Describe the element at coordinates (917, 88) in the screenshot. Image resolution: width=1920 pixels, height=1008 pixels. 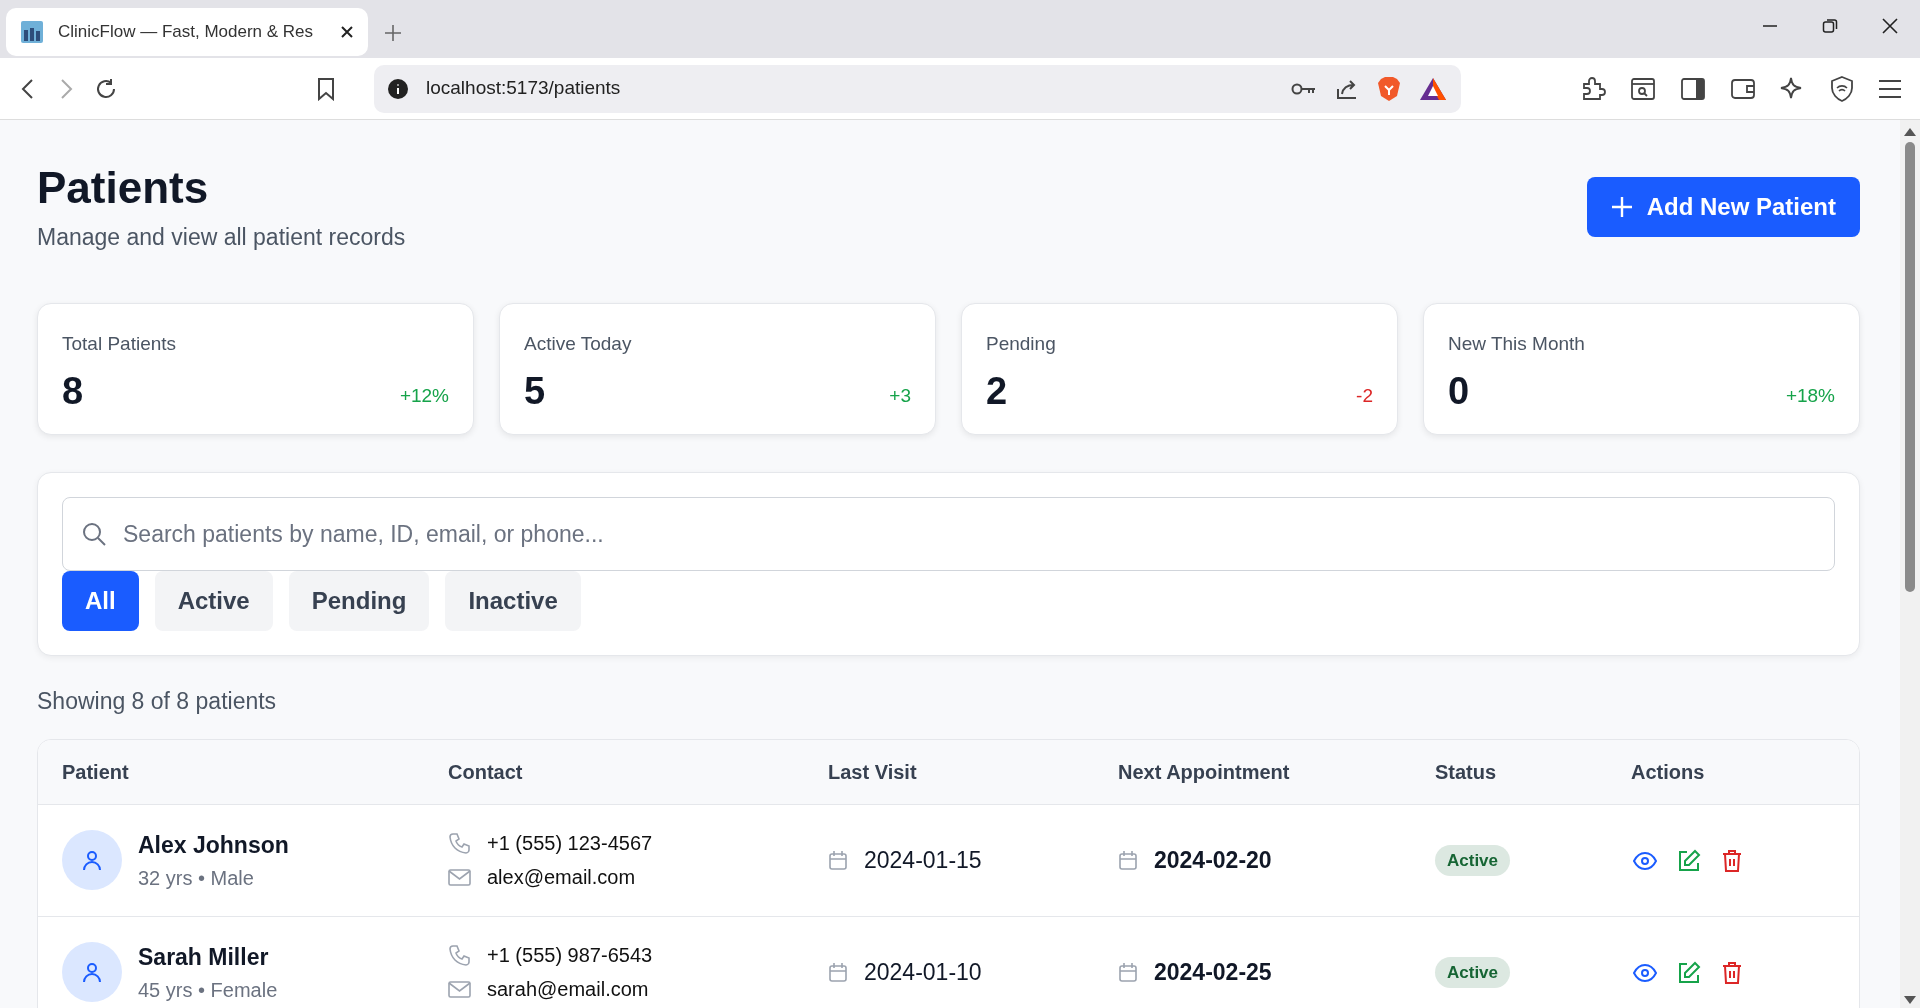
I see `address-bar: localhost:5173/patients` at that location.